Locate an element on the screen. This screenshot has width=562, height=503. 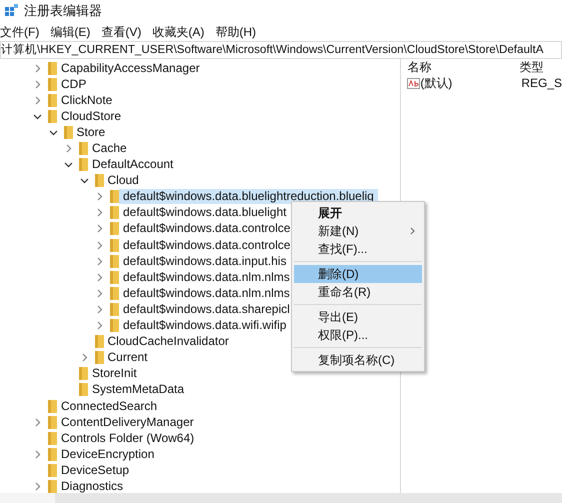
window-title: 注册表编辑器 is located at coordinates (63, 11).